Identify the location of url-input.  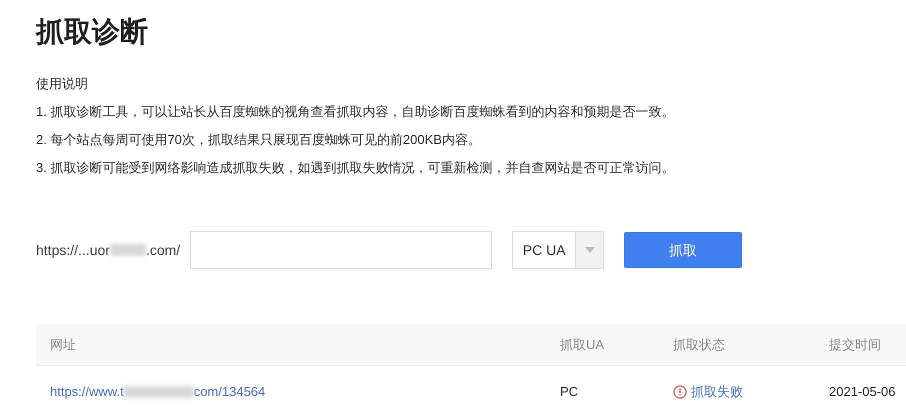
(341, 250).